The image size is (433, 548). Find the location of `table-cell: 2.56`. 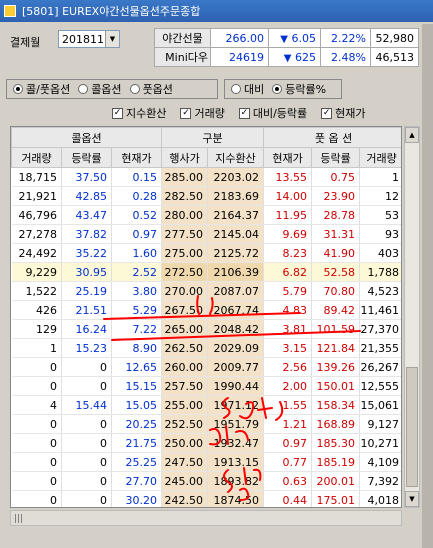

table-cell: 2.56 is located at coordinates (288, 367).